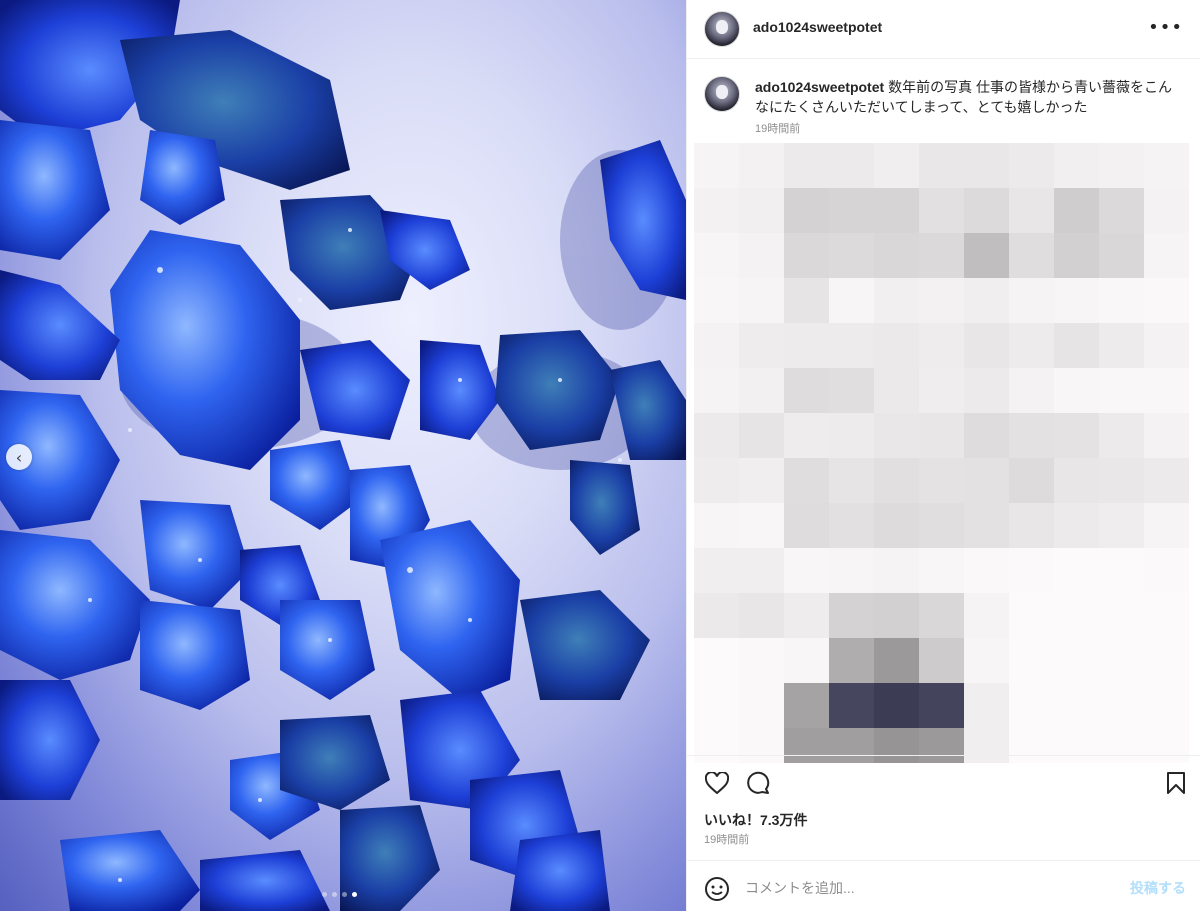  I want to click on caption-username: ado1024sweetpotet, so click(819, 87).